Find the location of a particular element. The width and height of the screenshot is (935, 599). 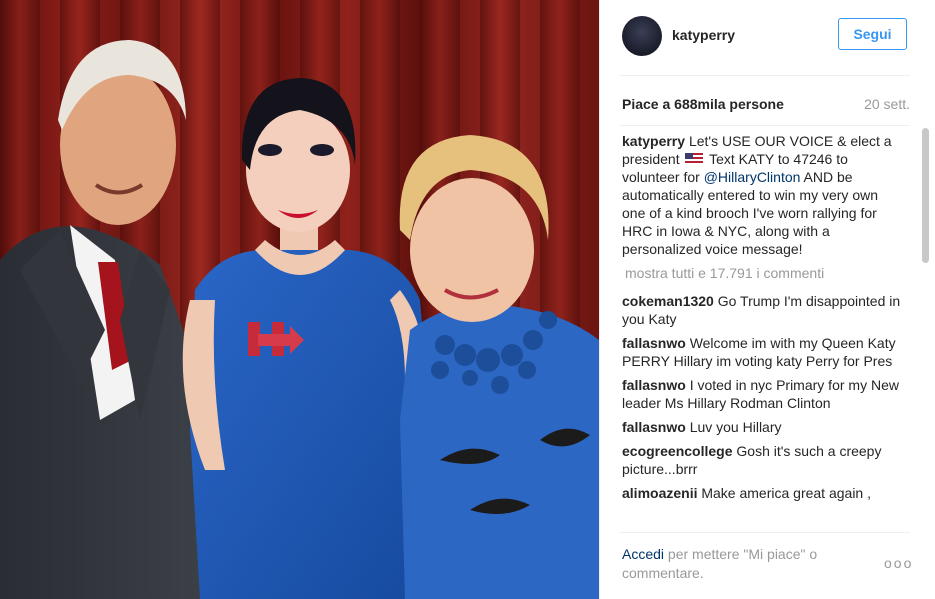

post-age: 20 sett. is located at coordinates (887, 104).